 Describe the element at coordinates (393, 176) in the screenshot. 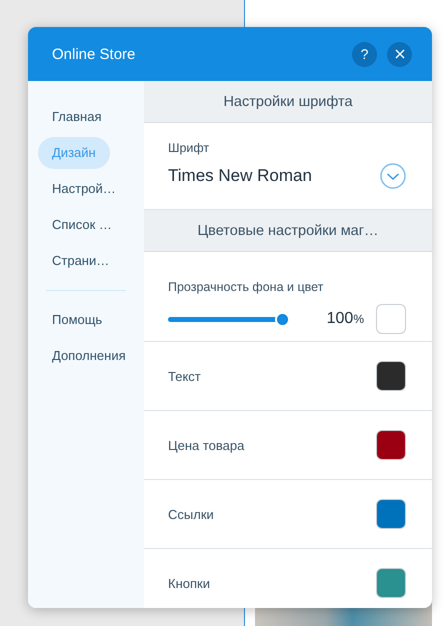

I see `dropdown-icon` at that location.